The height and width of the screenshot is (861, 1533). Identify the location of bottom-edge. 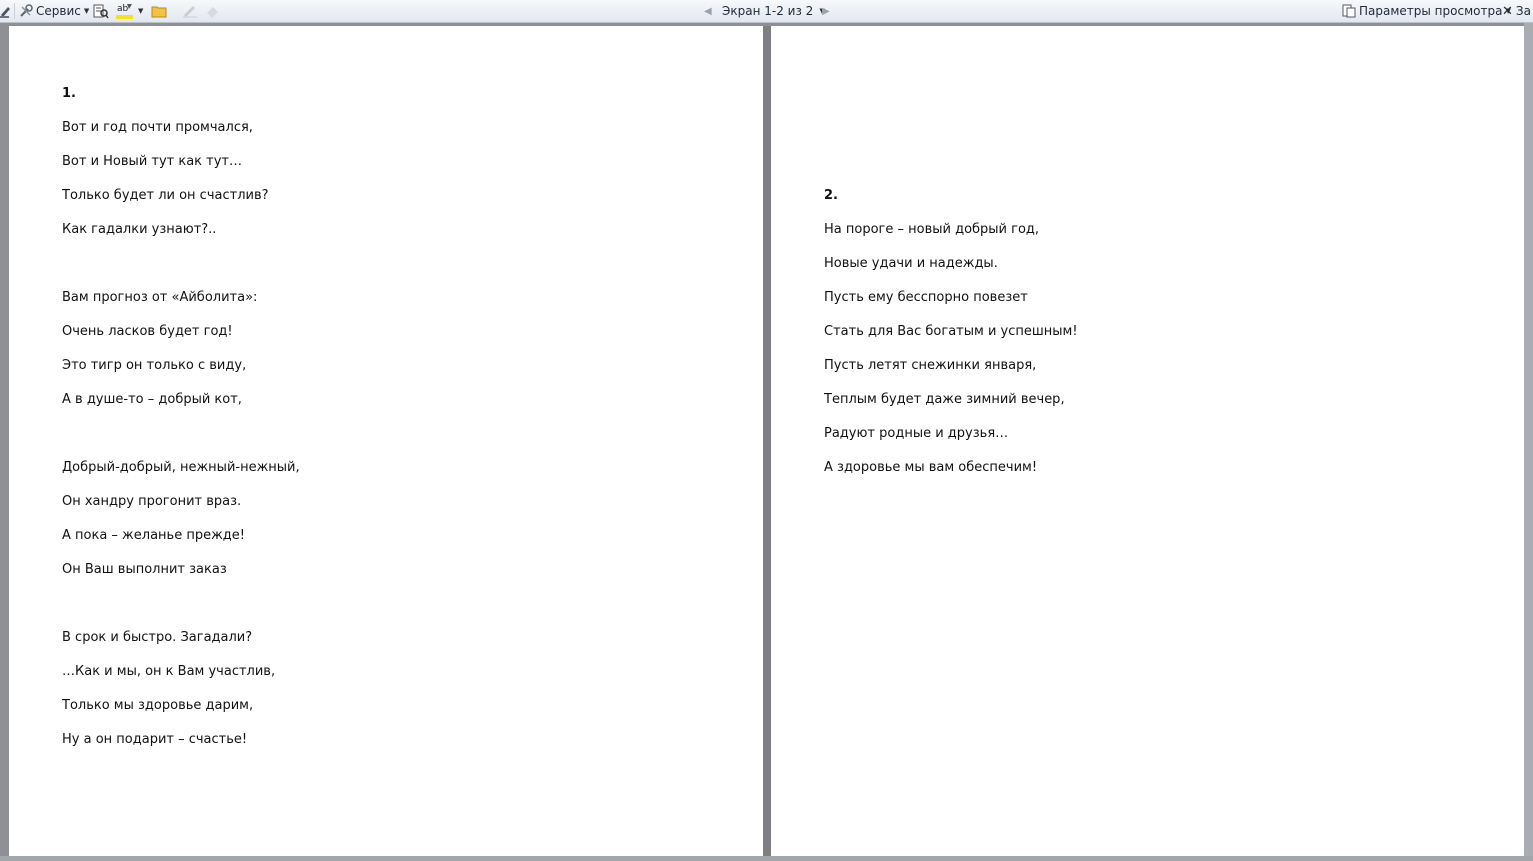
(766, 858).